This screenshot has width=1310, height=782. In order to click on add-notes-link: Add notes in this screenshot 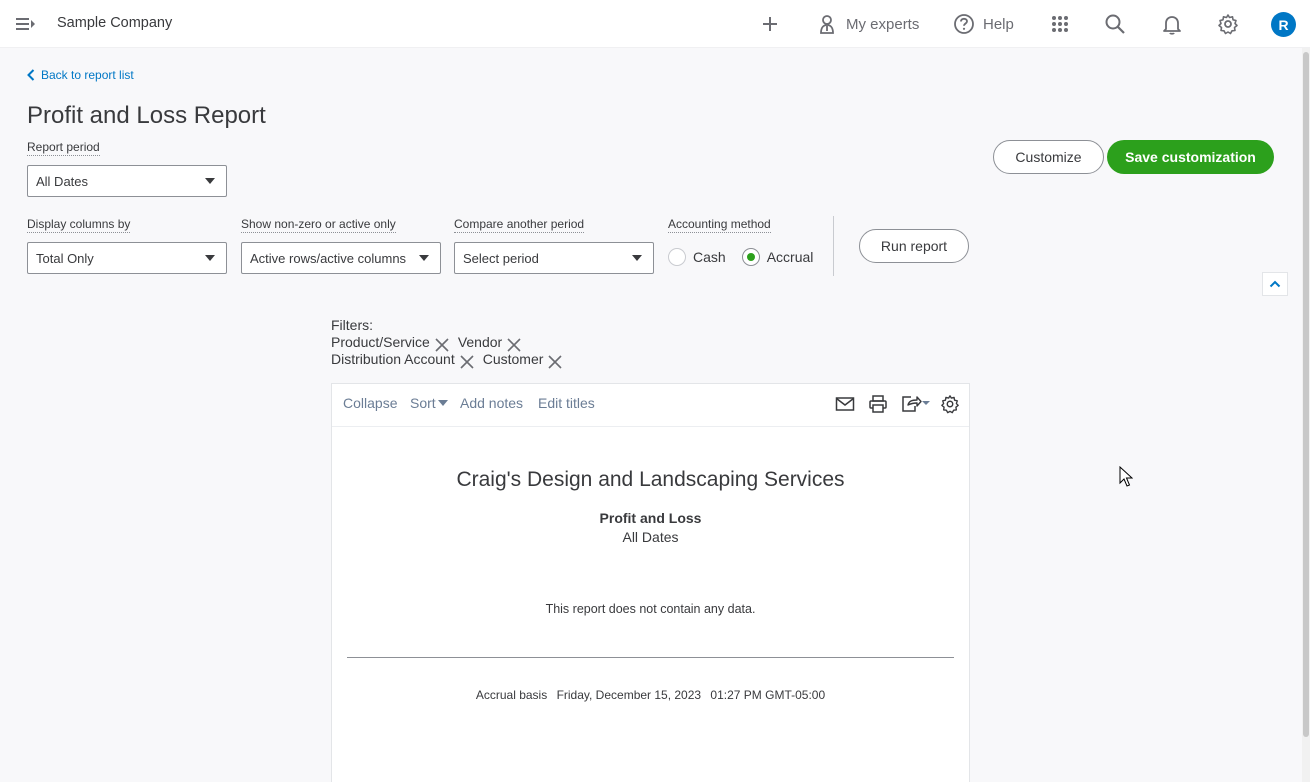, I will do `click(491, 403)`.